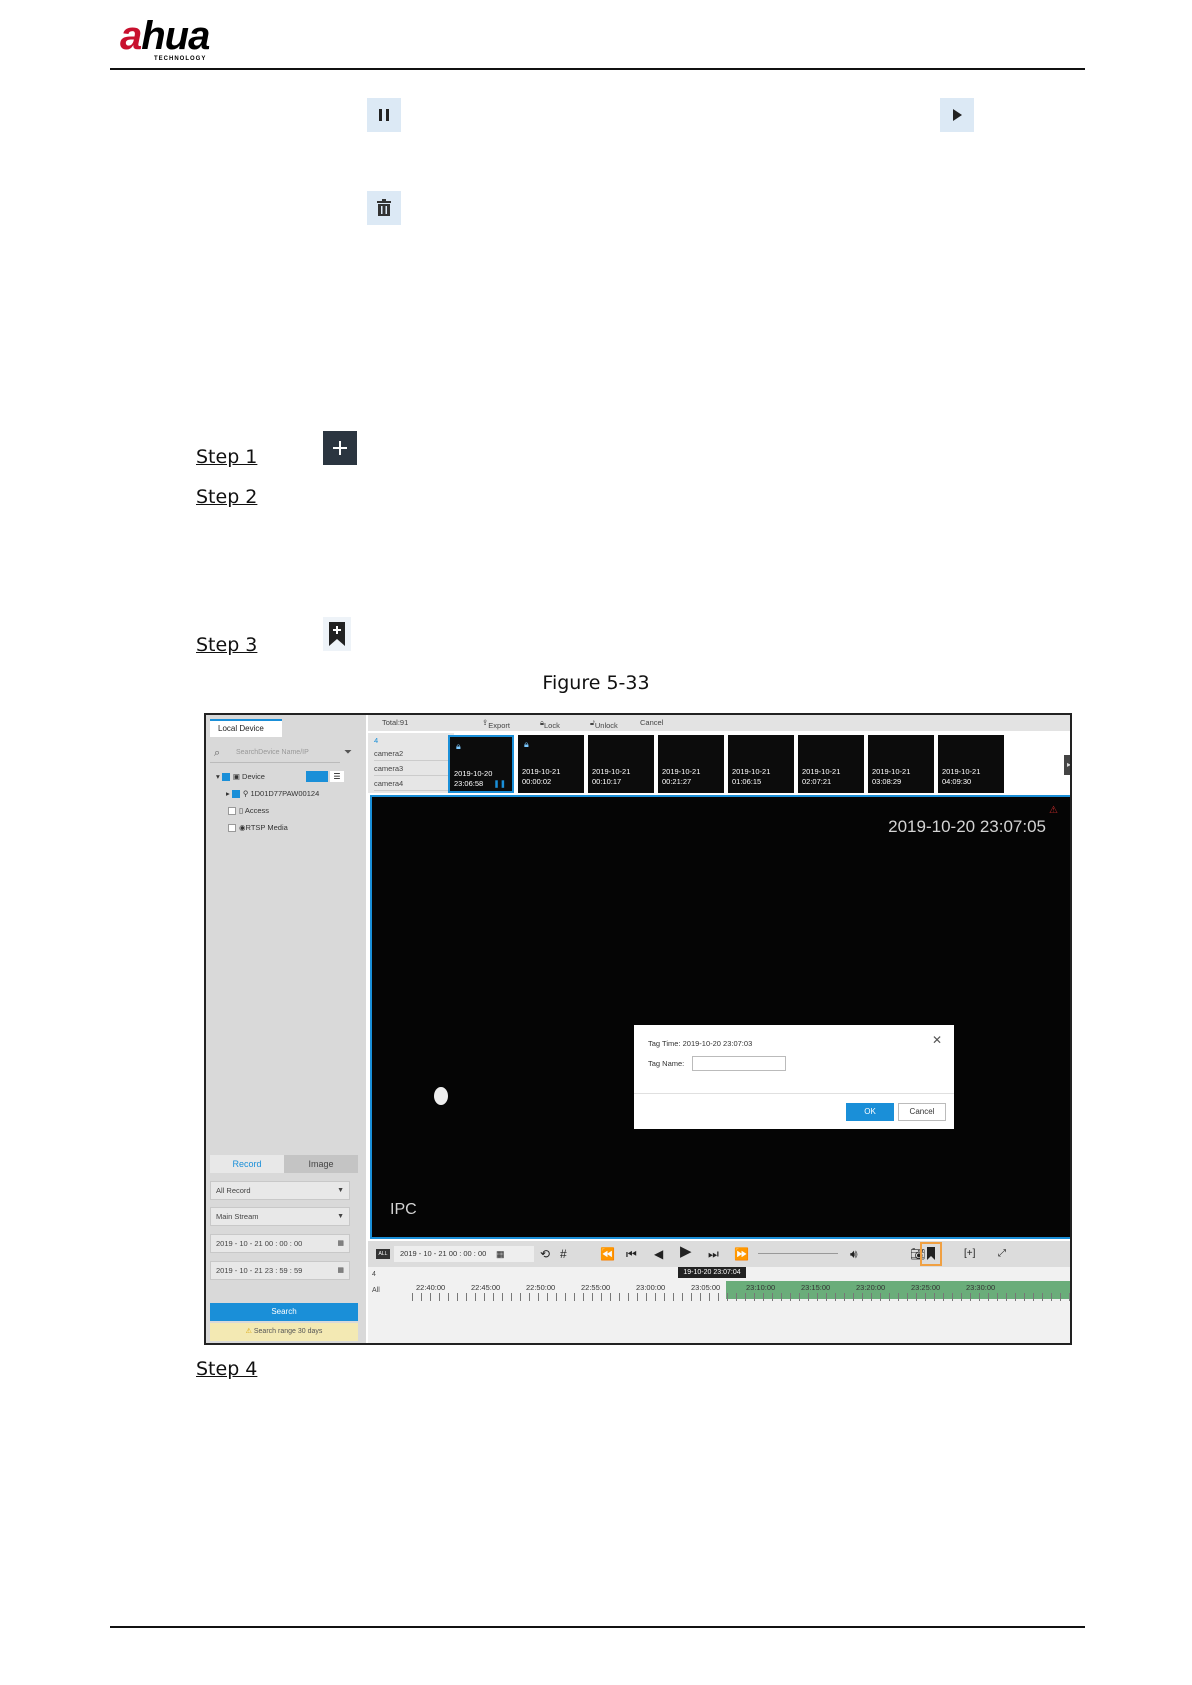 This screenshot has height=1685, width=1192. What do you see at coordinates (384, 208) in the screenshot?
I see `trash-icon` at bounding box center [384, 208].